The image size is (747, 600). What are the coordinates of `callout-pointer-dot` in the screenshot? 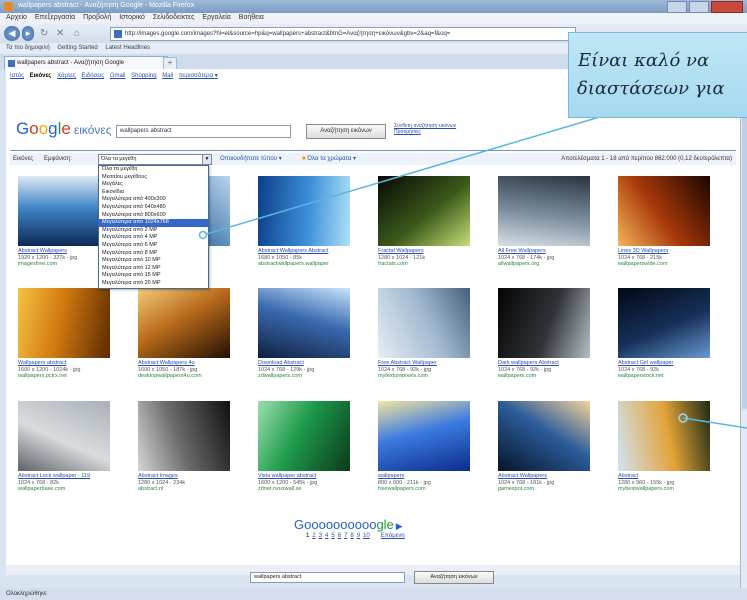 It's located at (203, 235).